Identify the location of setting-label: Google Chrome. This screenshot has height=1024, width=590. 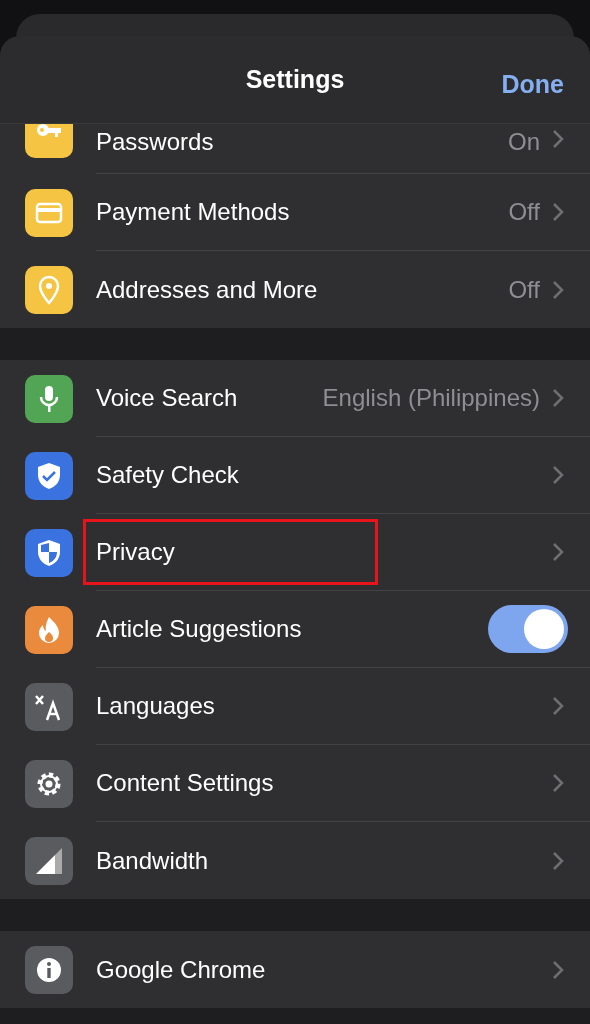
(181, 969).